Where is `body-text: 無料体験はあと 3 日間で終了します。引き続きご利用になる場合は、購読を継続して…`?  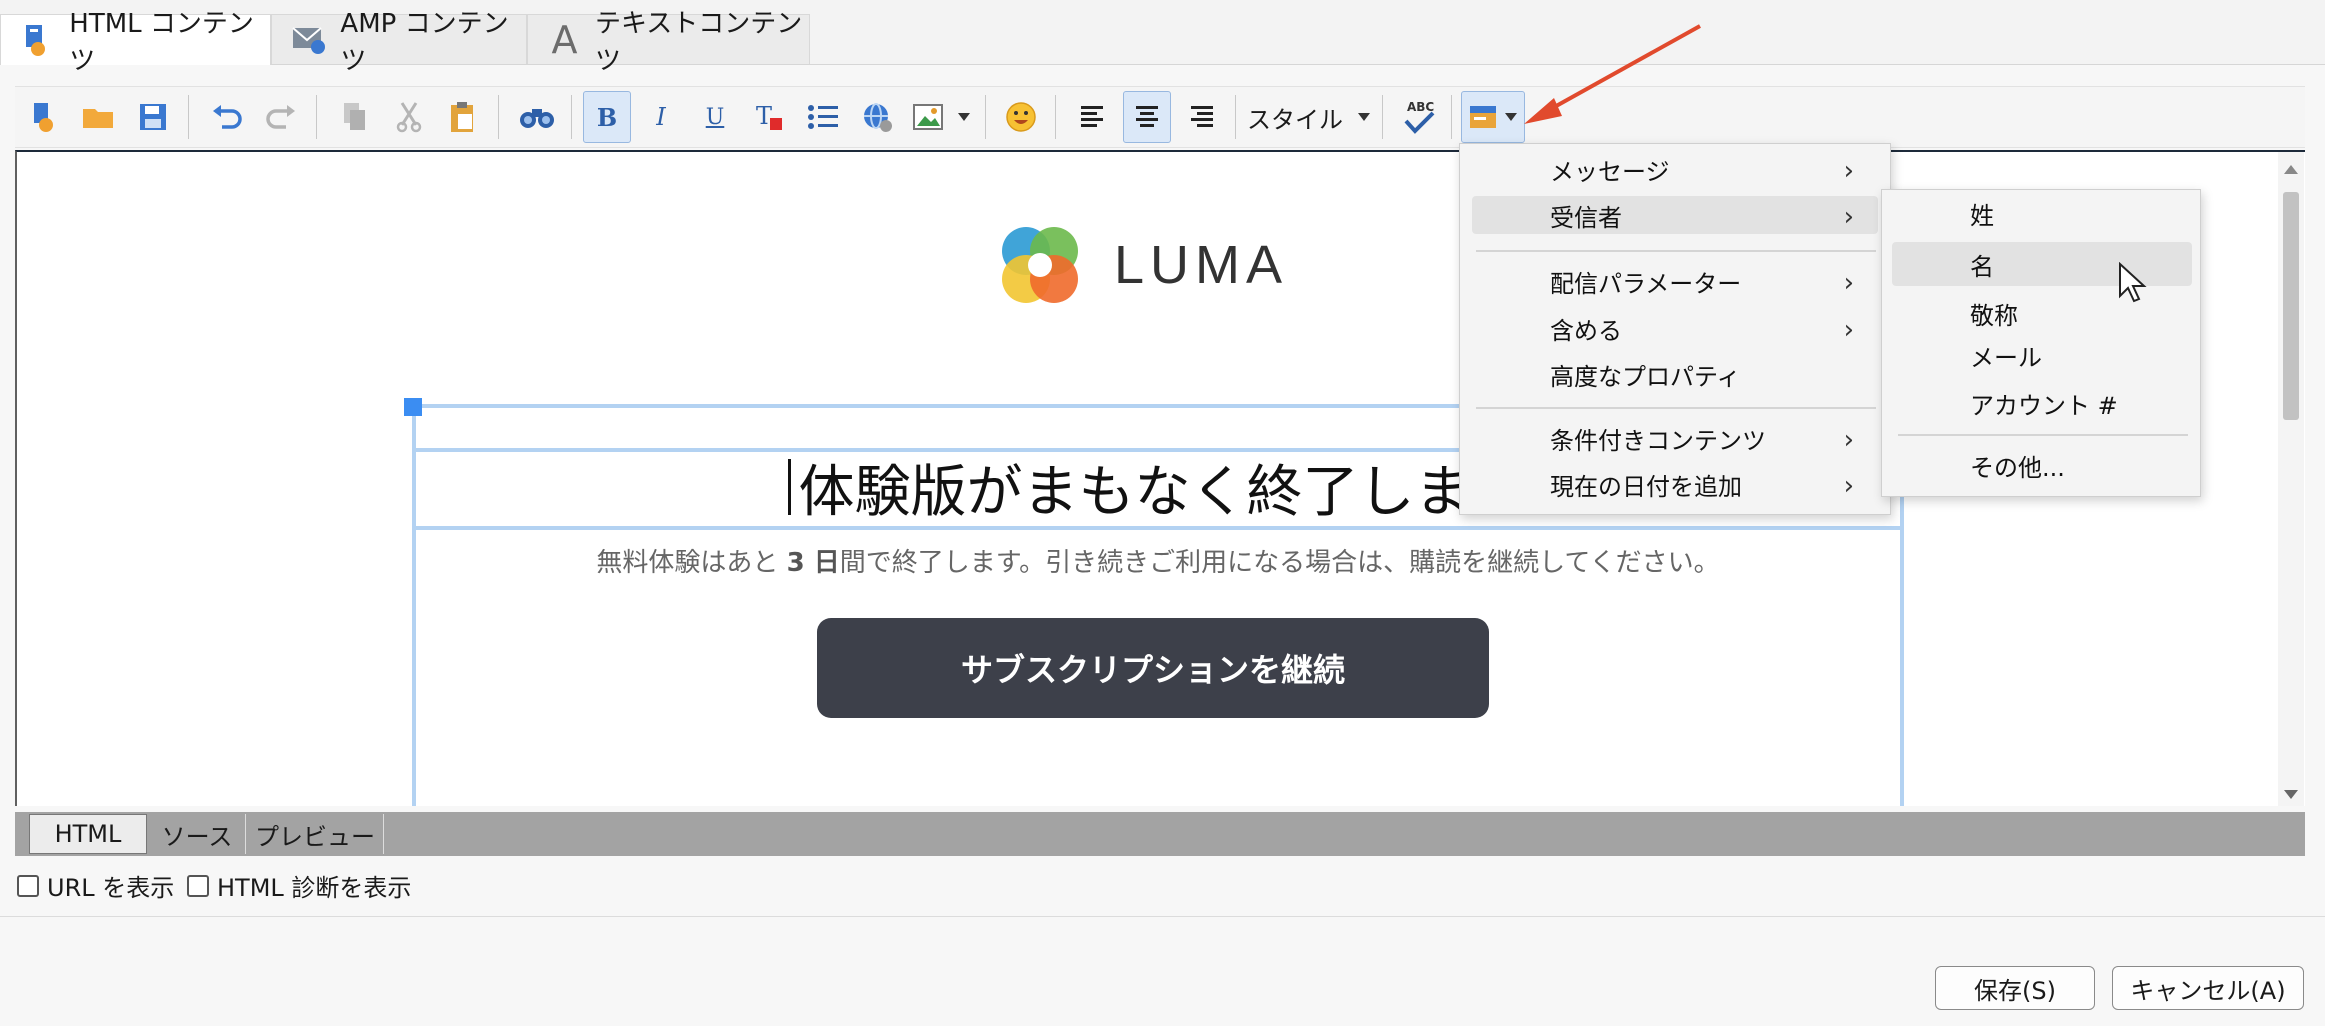 body-text: 無料体験はあと 3 日間で終了します。引き続きご利用になる場合は、購読を継続して… is located at coordinates (1158, 562).